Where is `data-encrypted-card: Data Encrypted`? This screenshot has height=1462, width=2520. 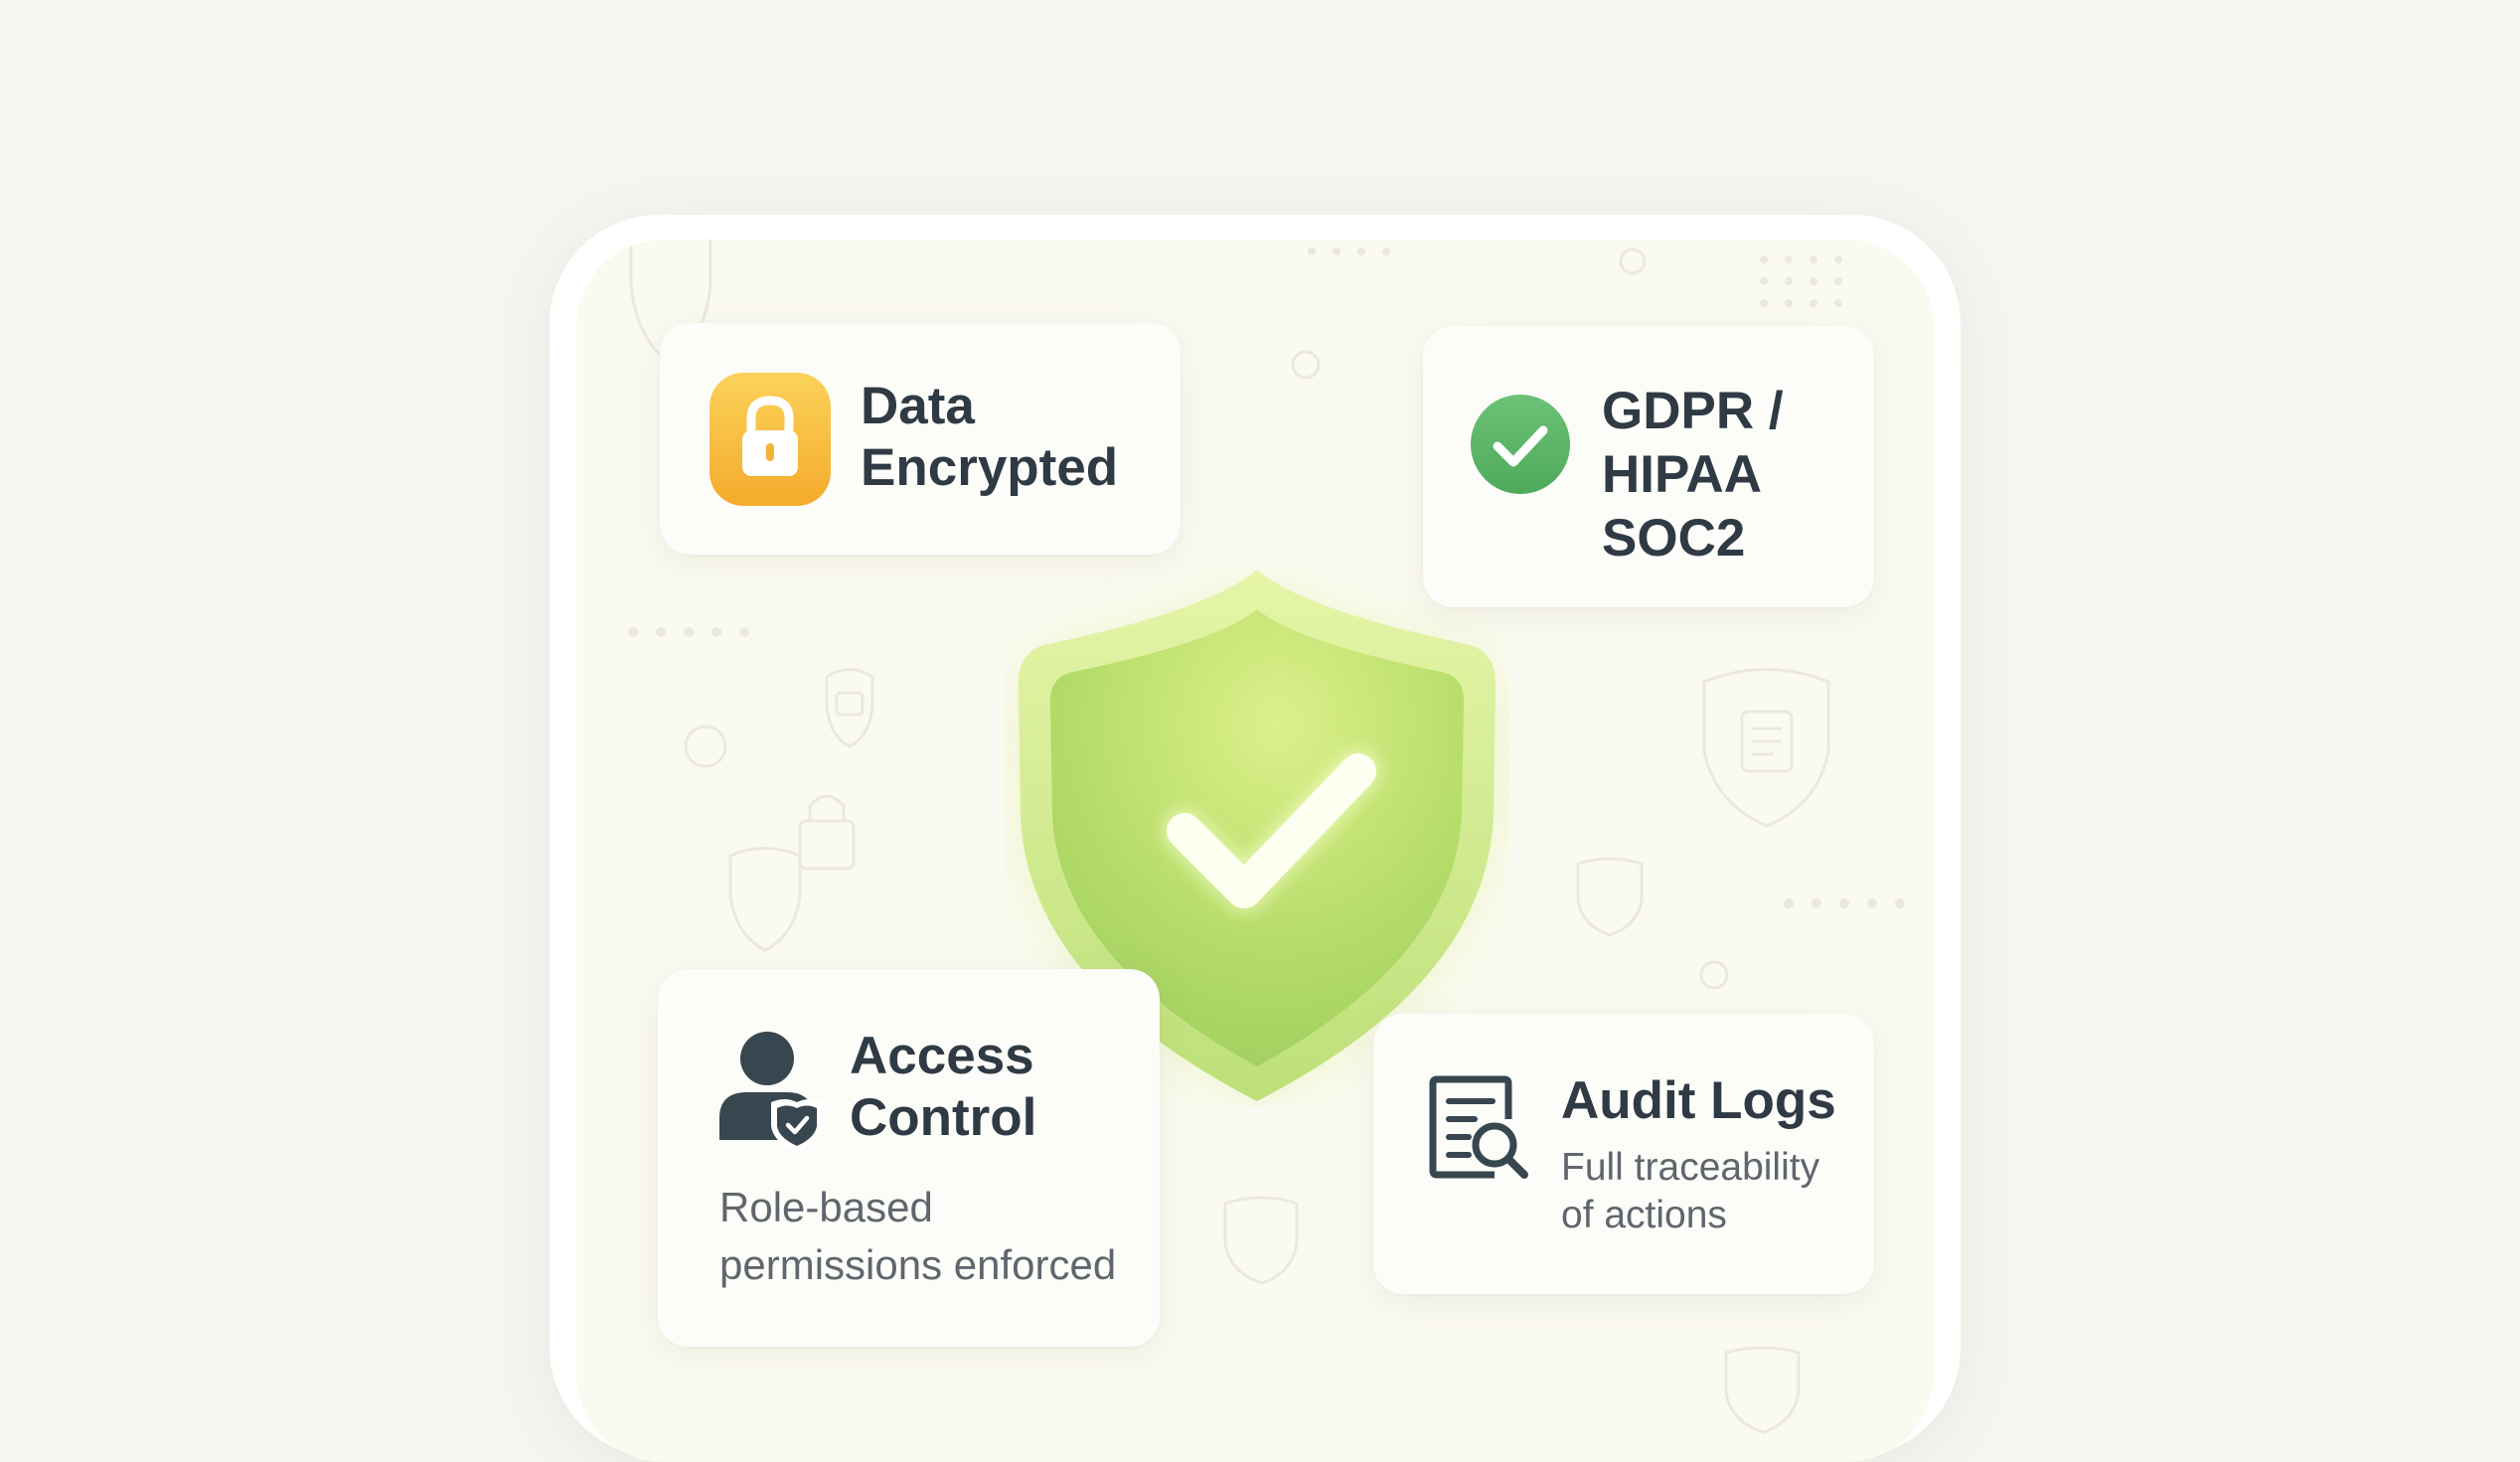 data-encrypted-card: Data Encrypted is located at coordinates (920, 439).